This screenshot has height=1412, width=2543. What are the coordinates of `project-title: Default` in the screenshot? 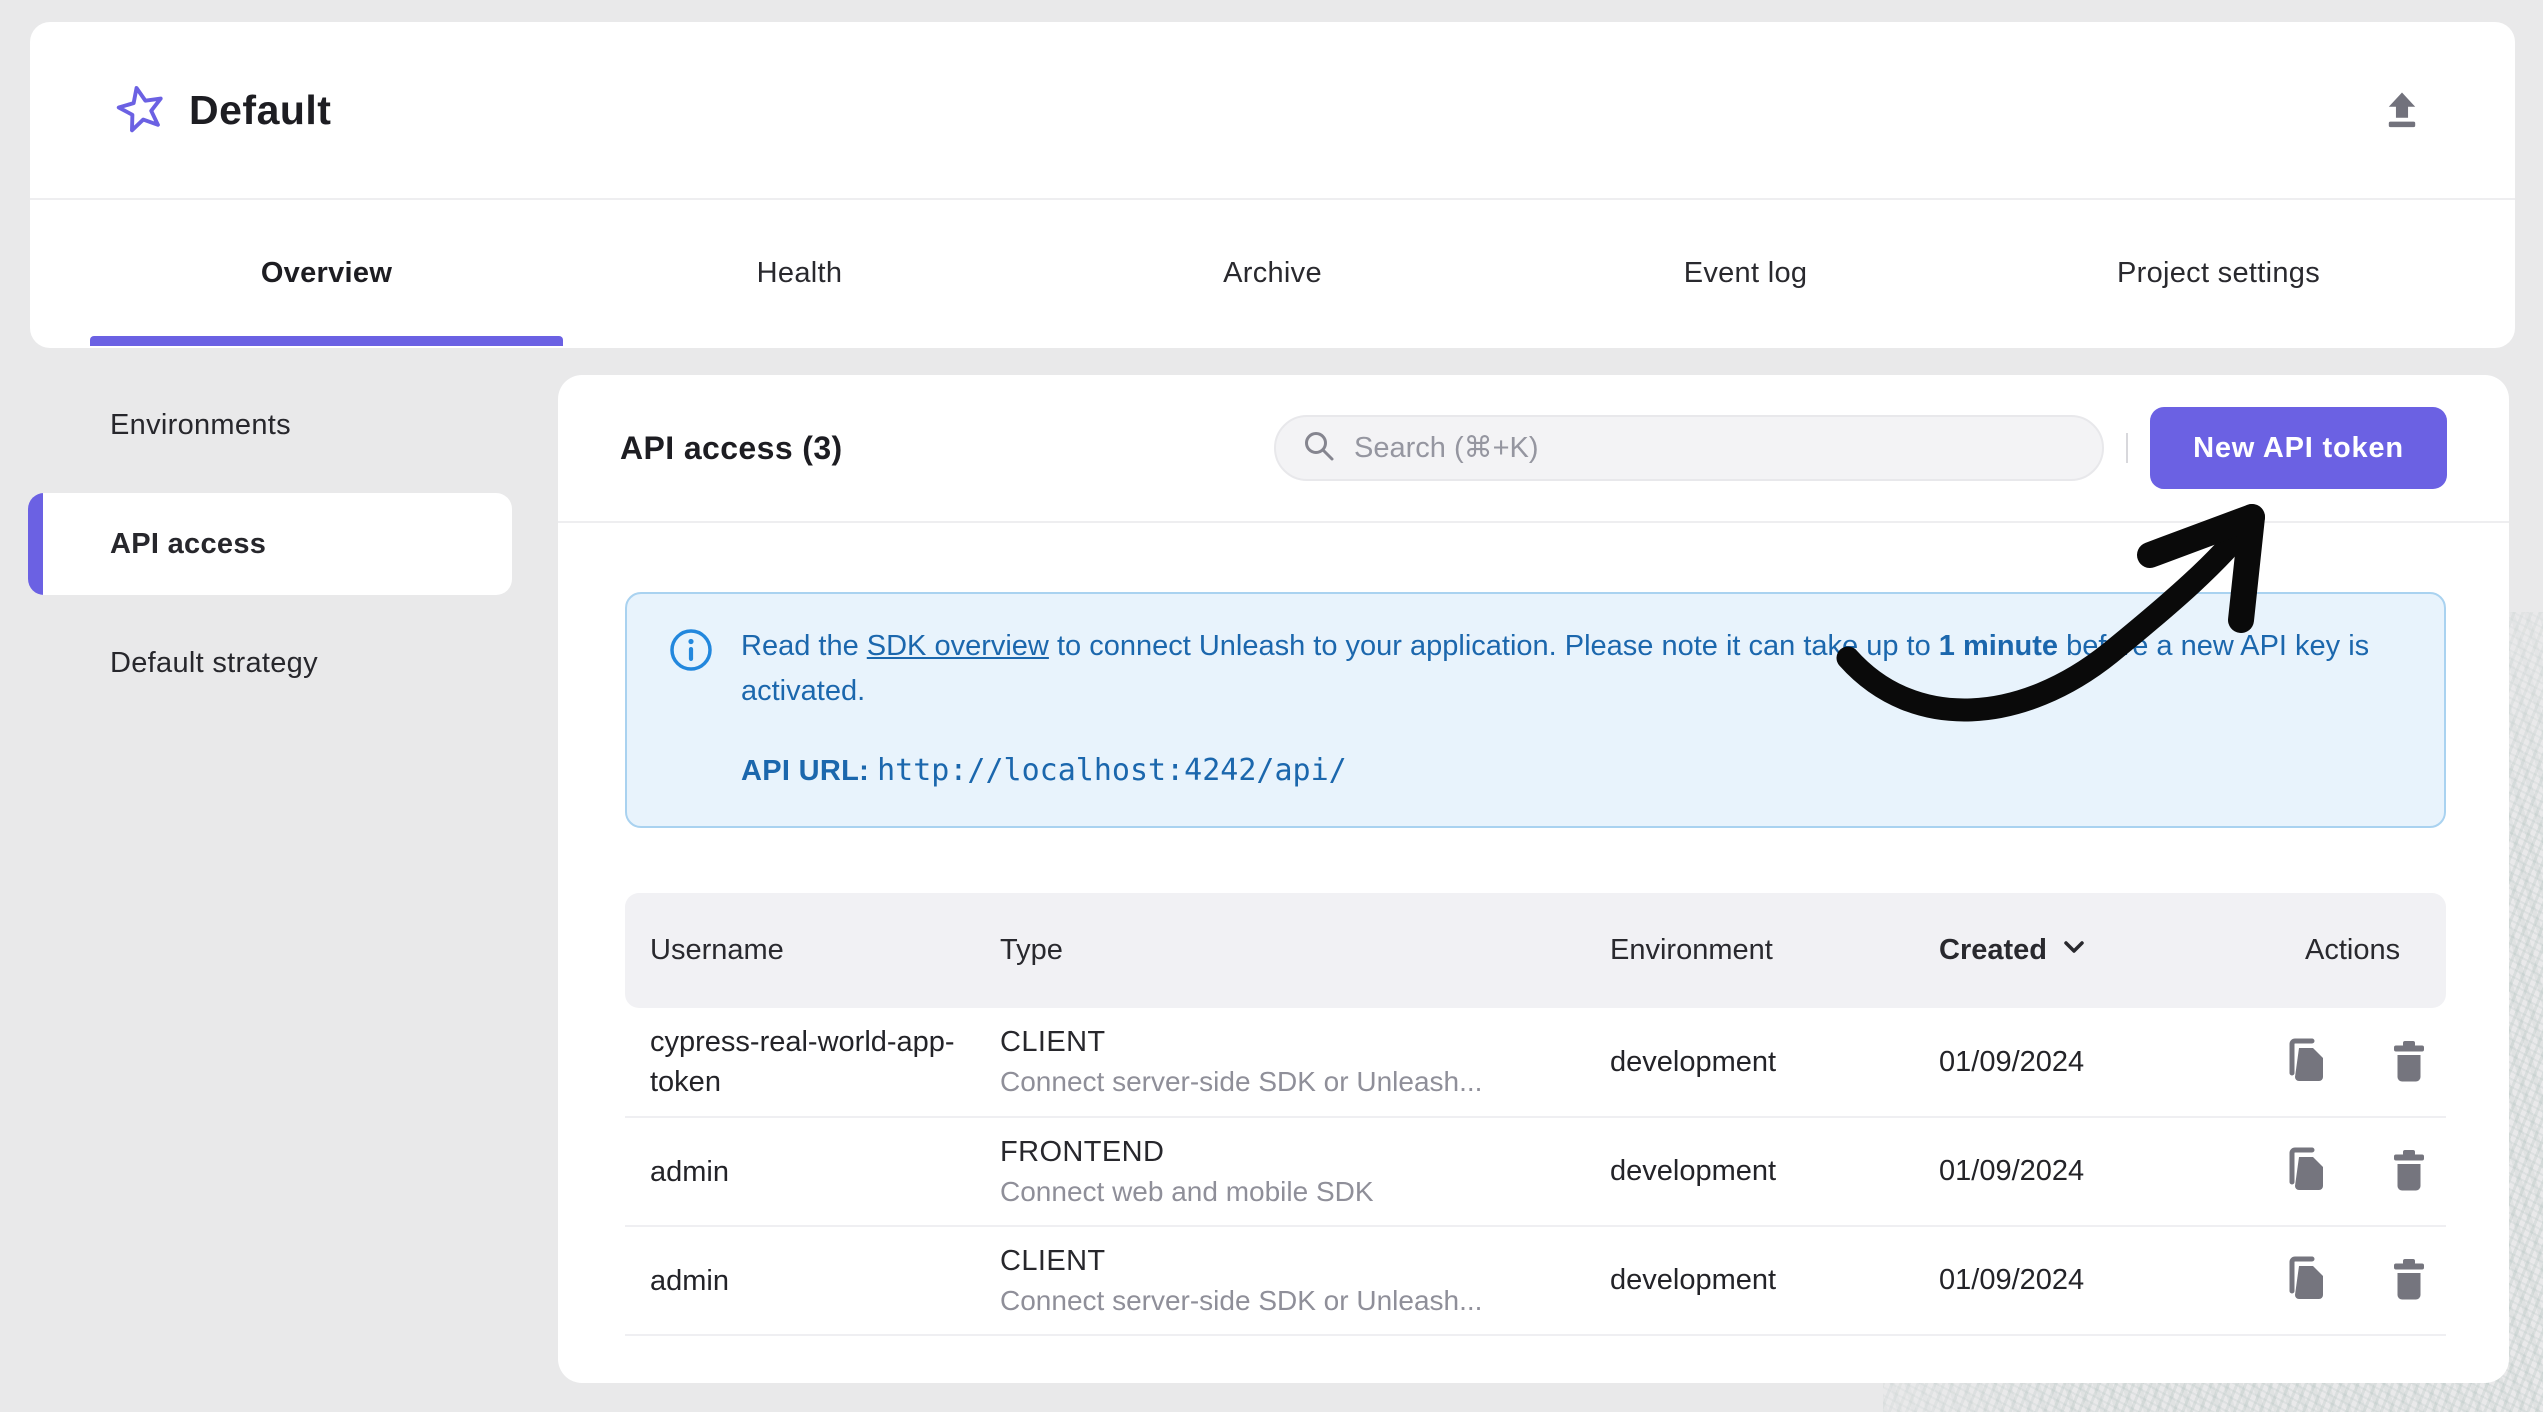 It's located at (260, 109).